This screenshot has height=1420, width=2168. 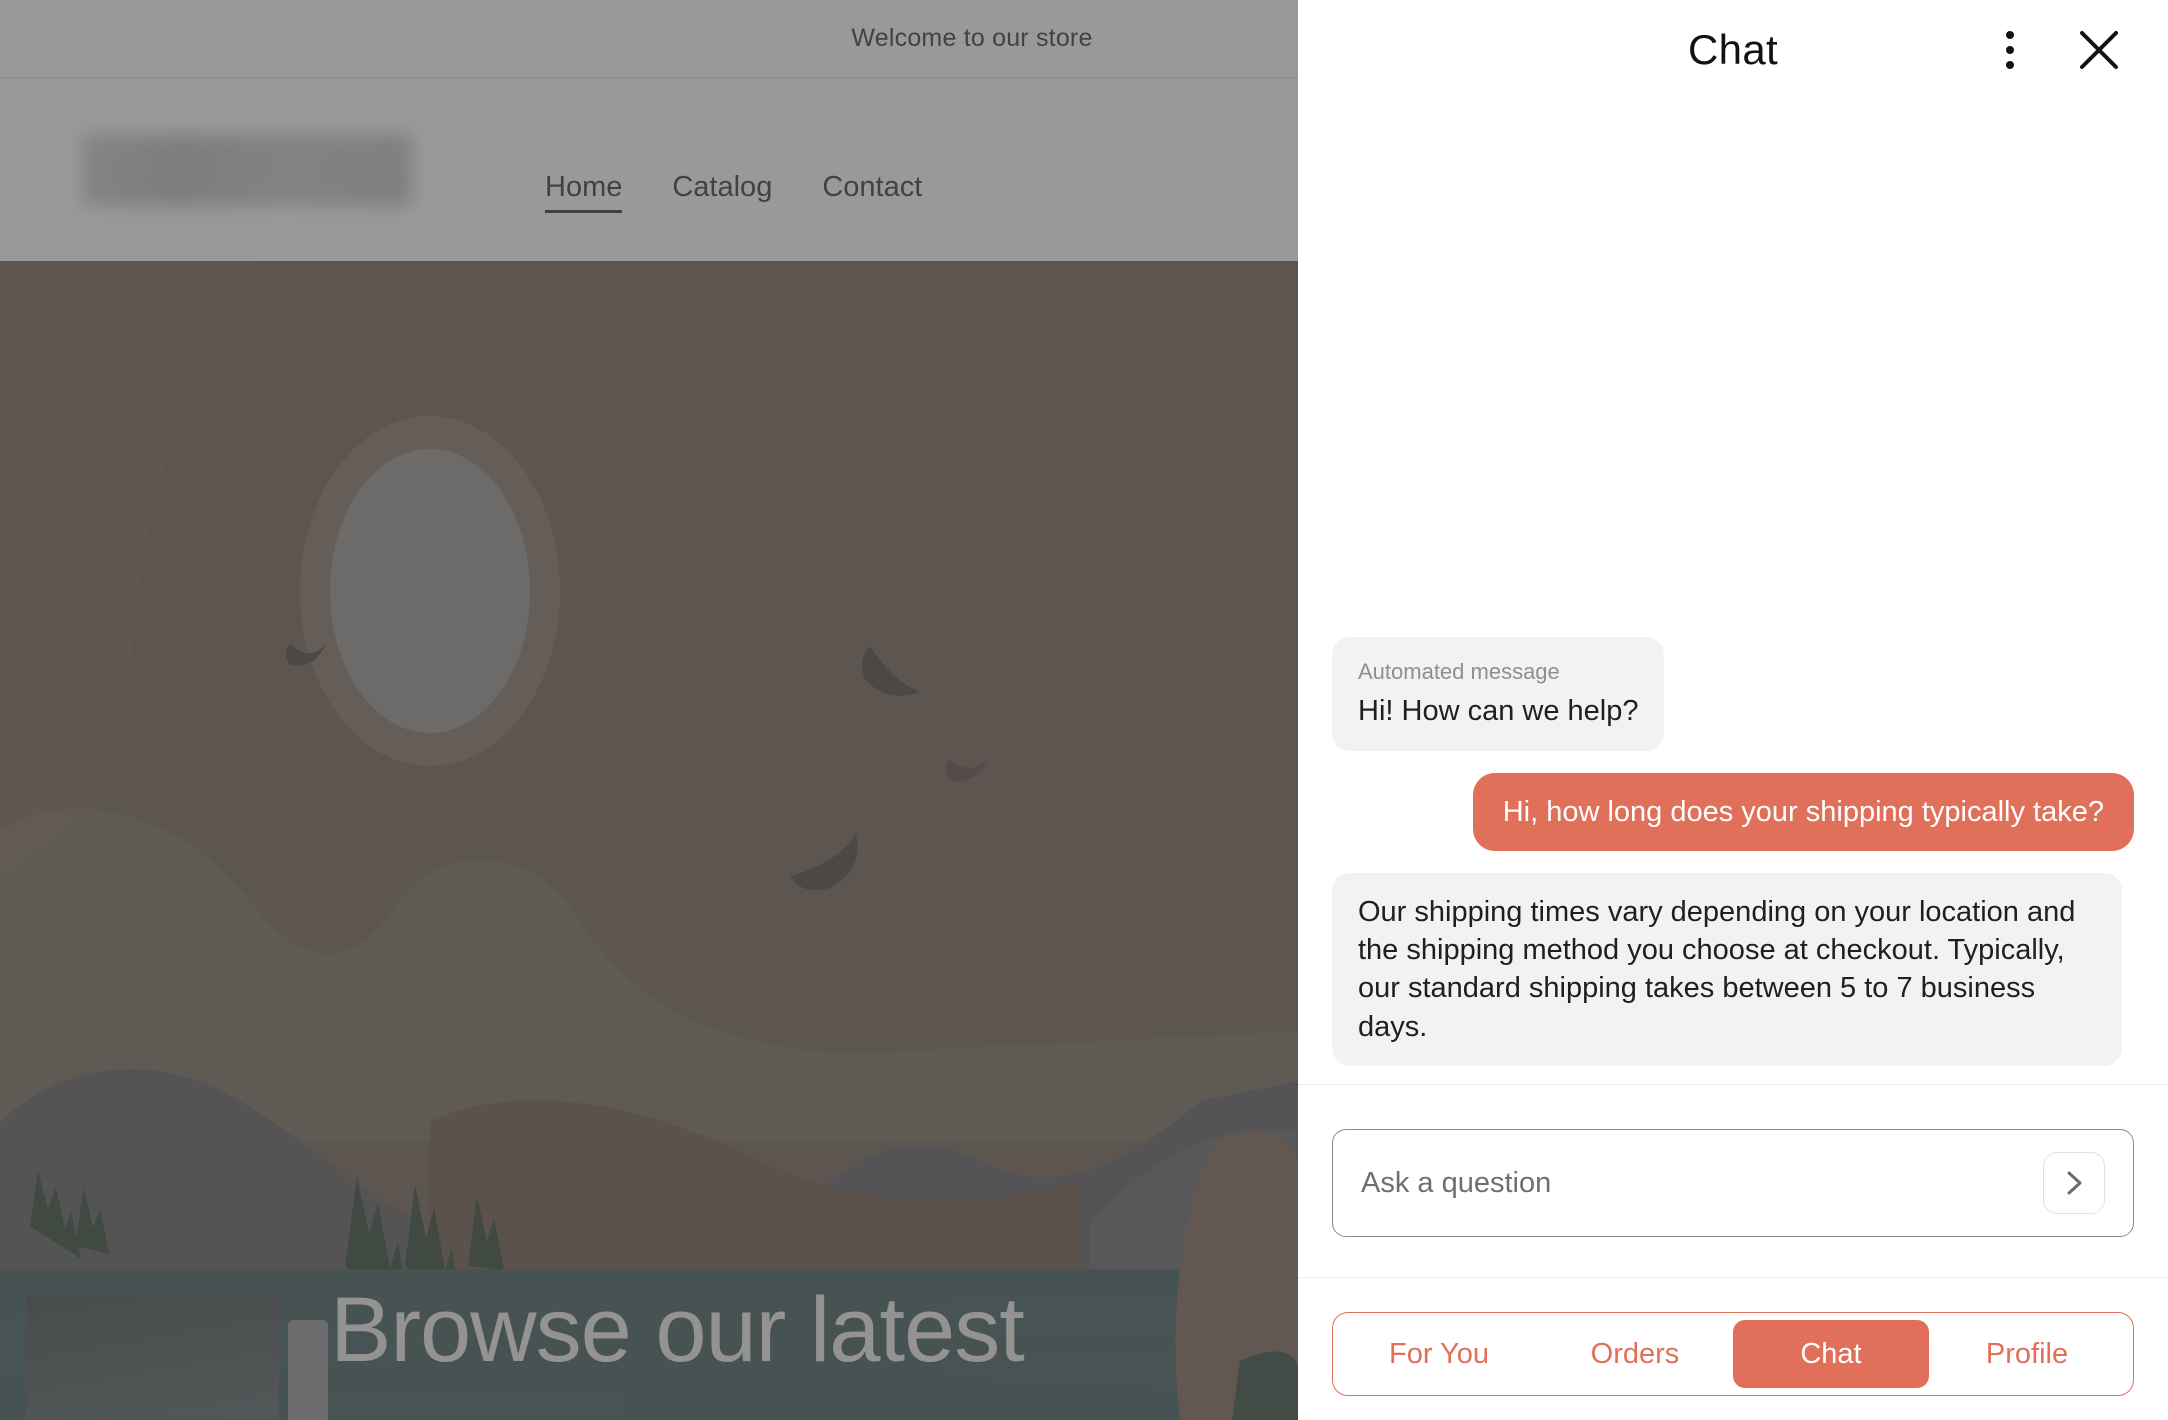 I want to click on chat-tabbar-wrap: For You Orders Chat Profile, so click(x=1733, y=1349).